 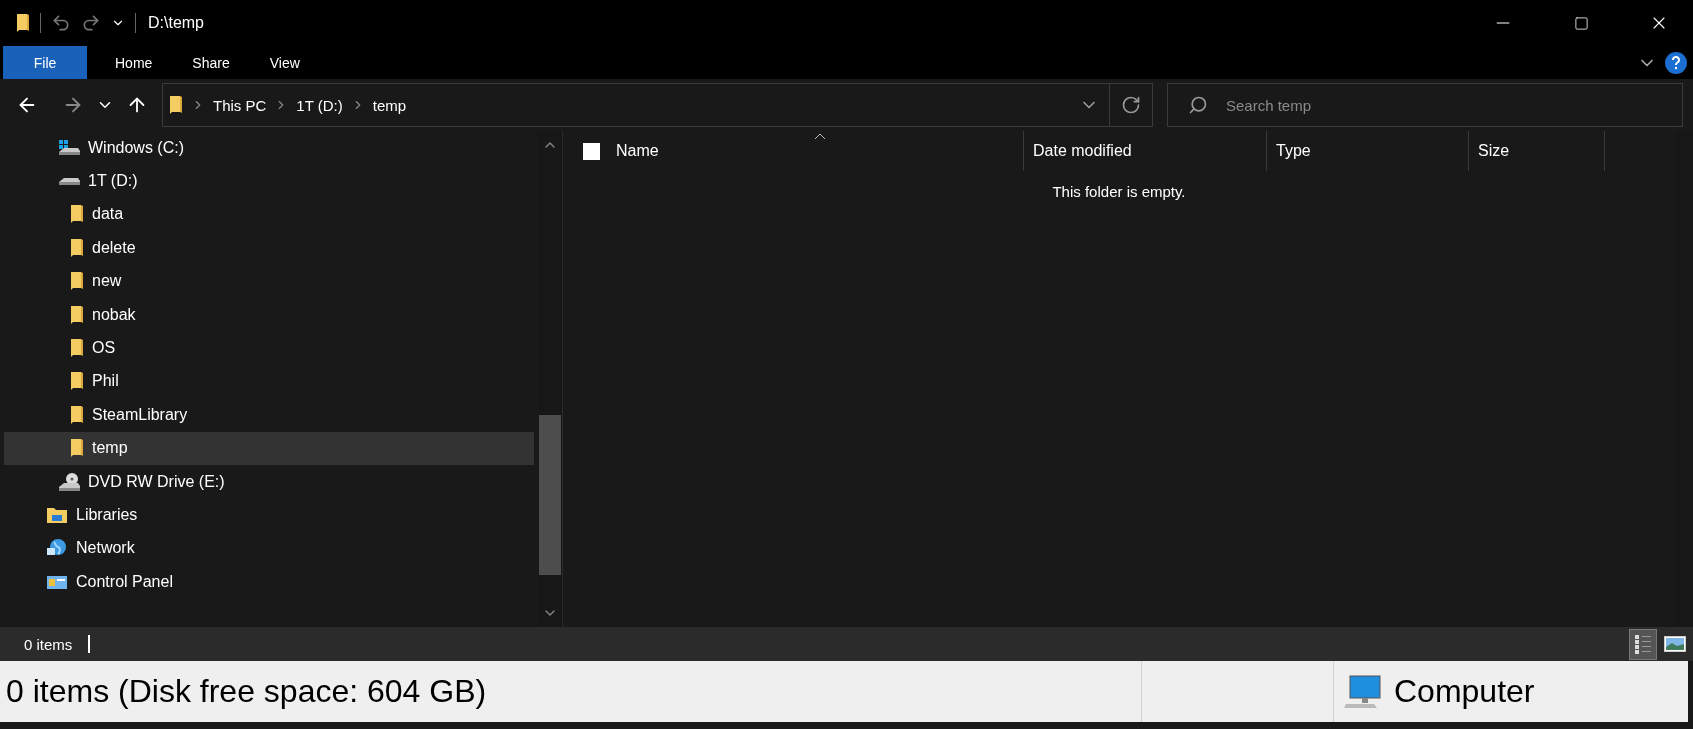 What do you see at coordinates (45, 62) in the screenshot?
I see `ribbon-tab: File` at bounding box center [45, 62].